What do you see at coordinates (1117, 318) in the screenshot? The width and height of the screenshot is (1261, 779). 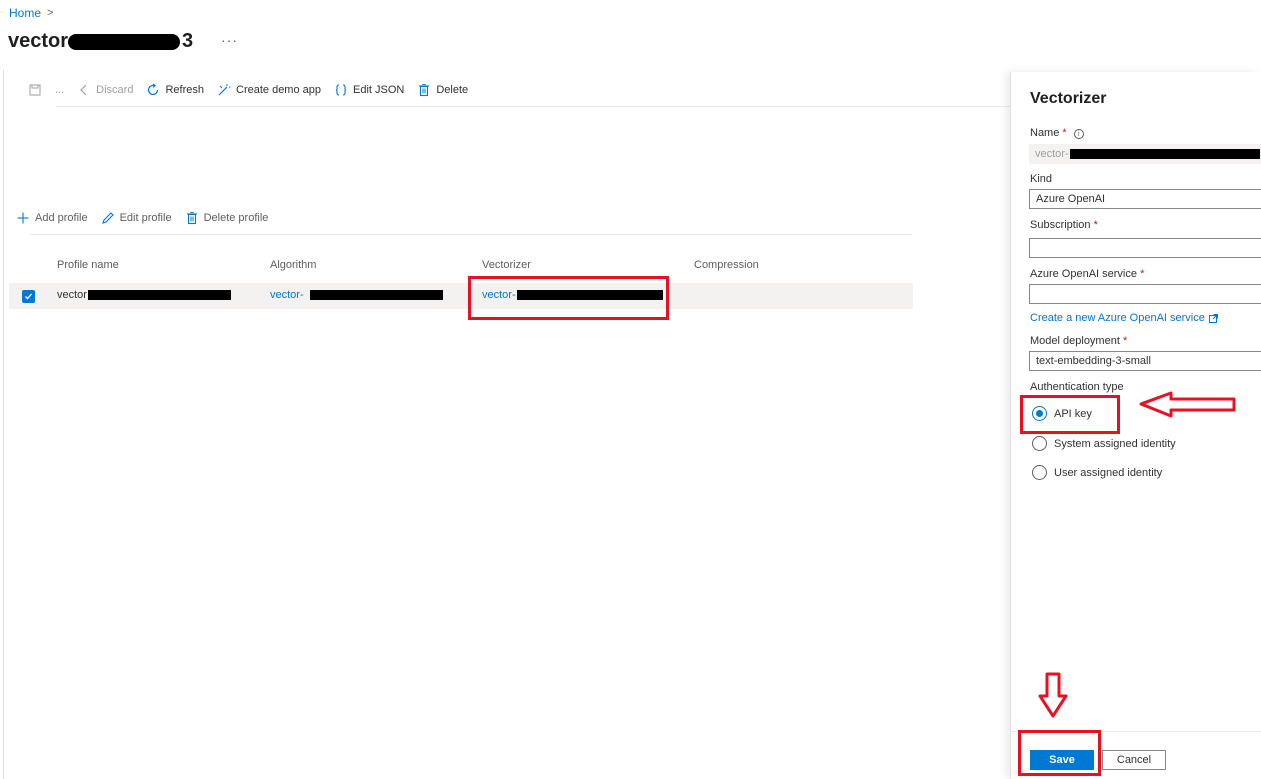 I see `create-openai-service-link-text: Create a new Azure OpenAI service` at bounding box center [1117, 318].